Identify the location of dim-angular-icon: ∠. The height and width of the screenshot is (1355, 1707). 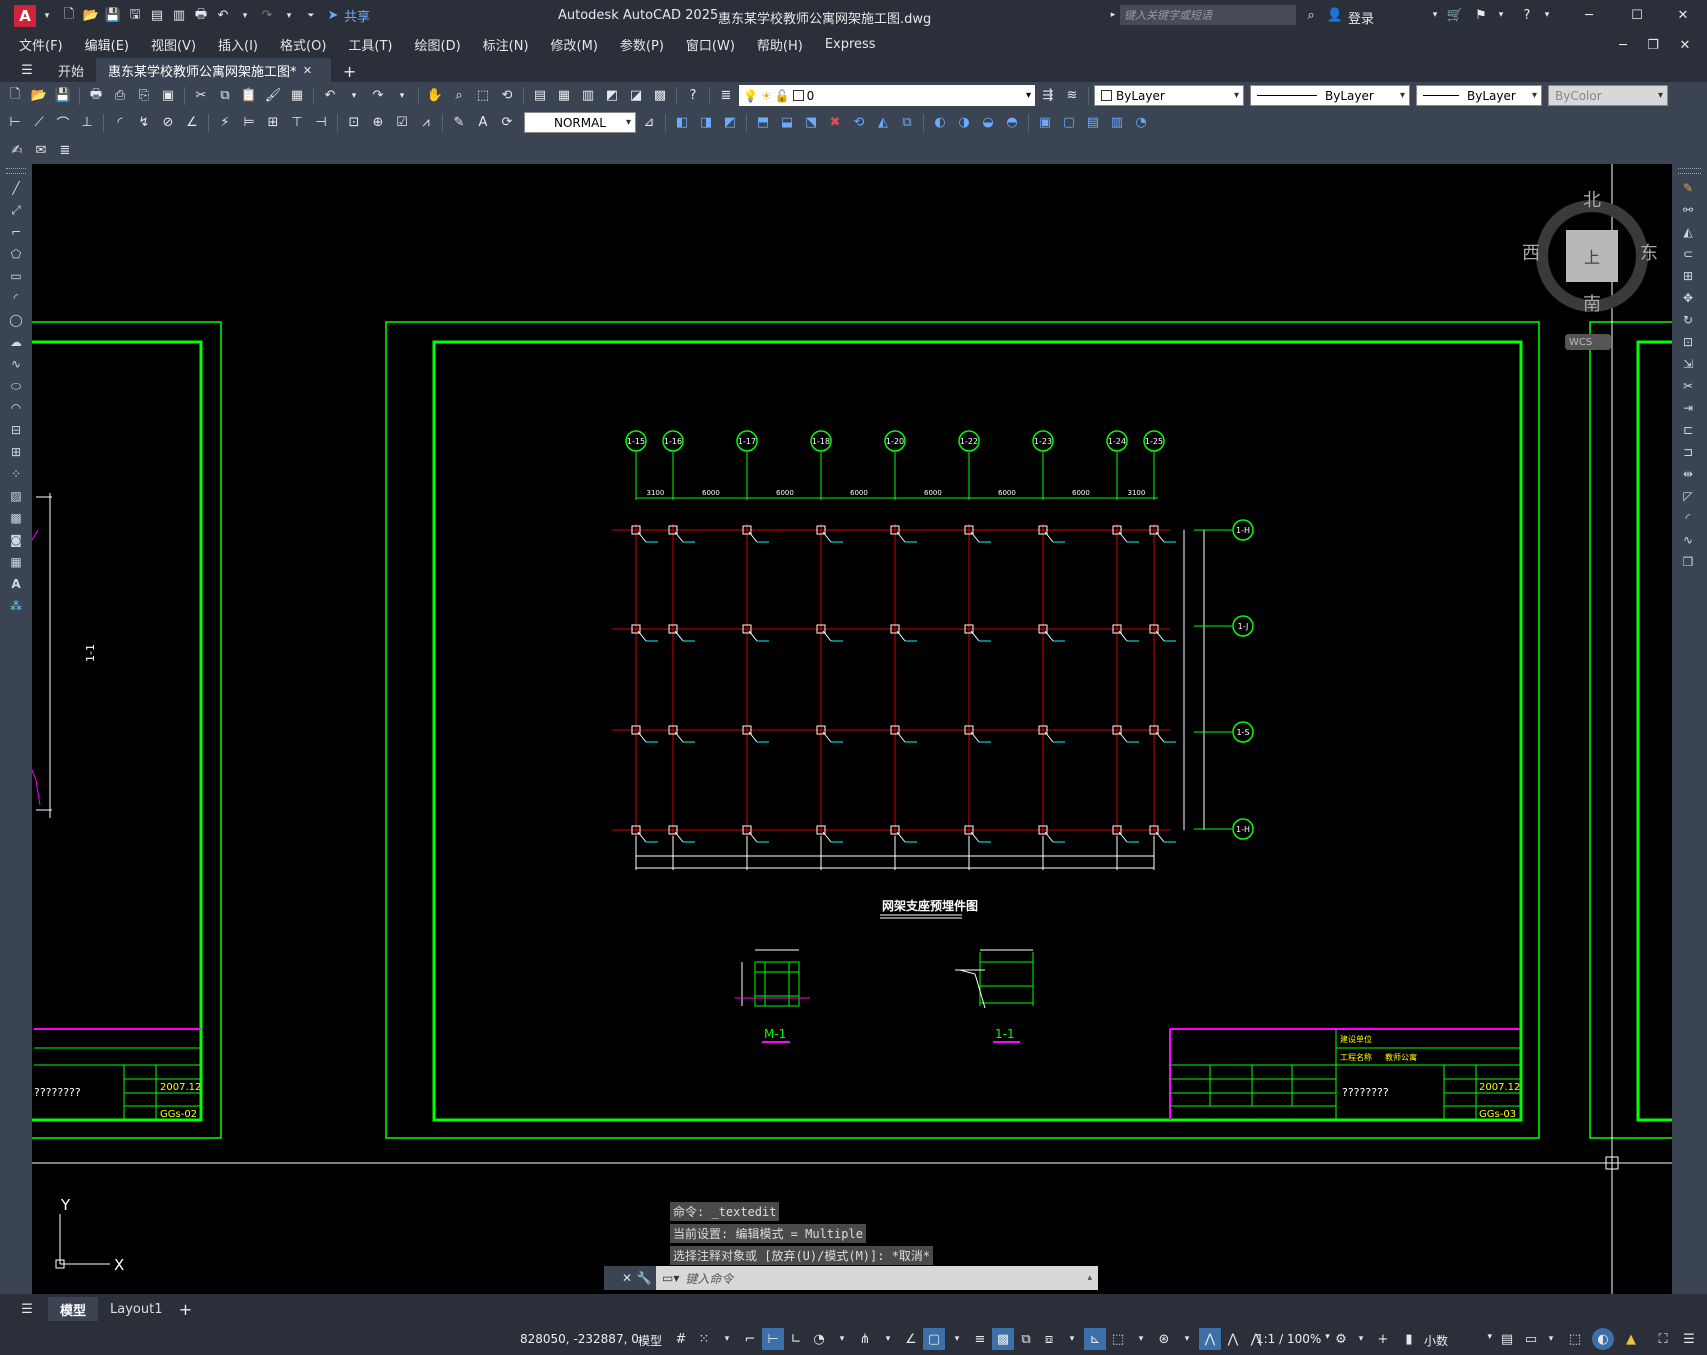
(192, 123).